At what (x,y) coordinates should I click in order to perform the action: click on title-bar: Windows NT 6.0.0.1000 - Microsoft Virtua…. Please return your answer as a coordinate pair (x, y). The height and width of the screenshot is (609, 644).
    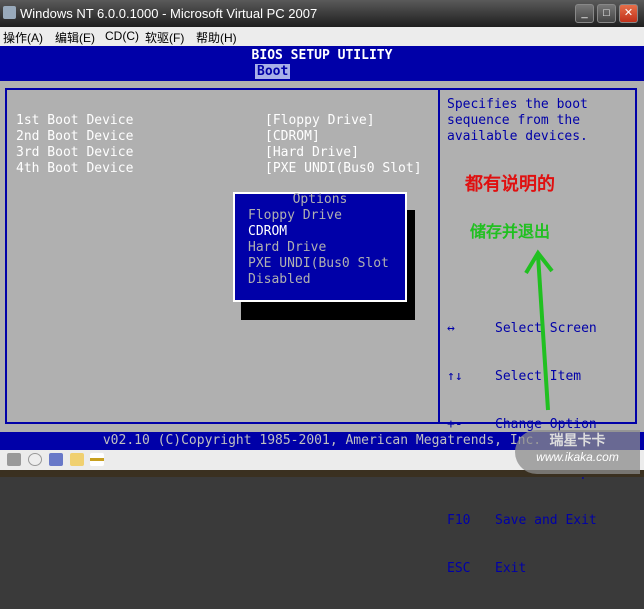
    Looking at the image, I should click on (322, 13).